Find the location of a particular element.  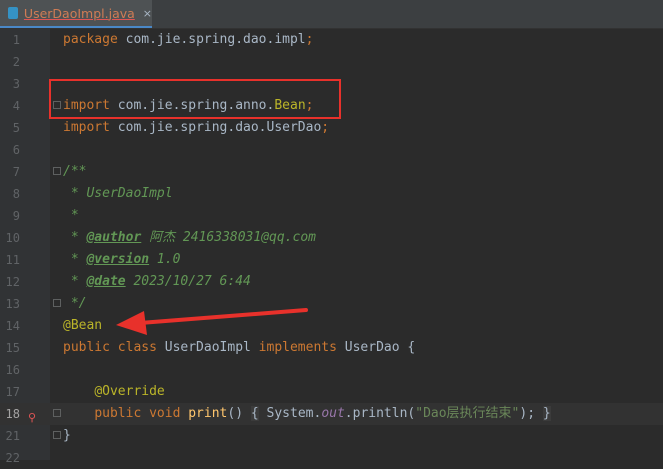

arrow-head is located at coordinates (131, 323).